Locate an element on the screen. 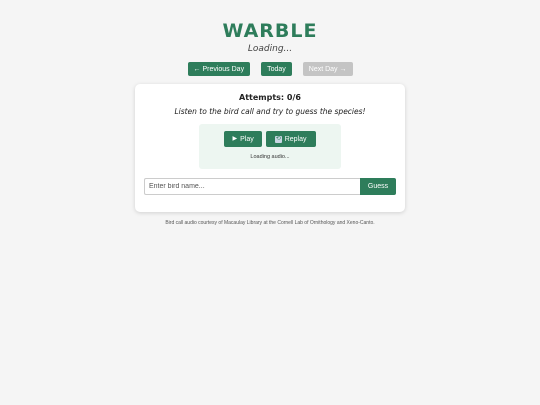  attempts-counter: Attempts: 0/6 is located at coordinates (270, 97).